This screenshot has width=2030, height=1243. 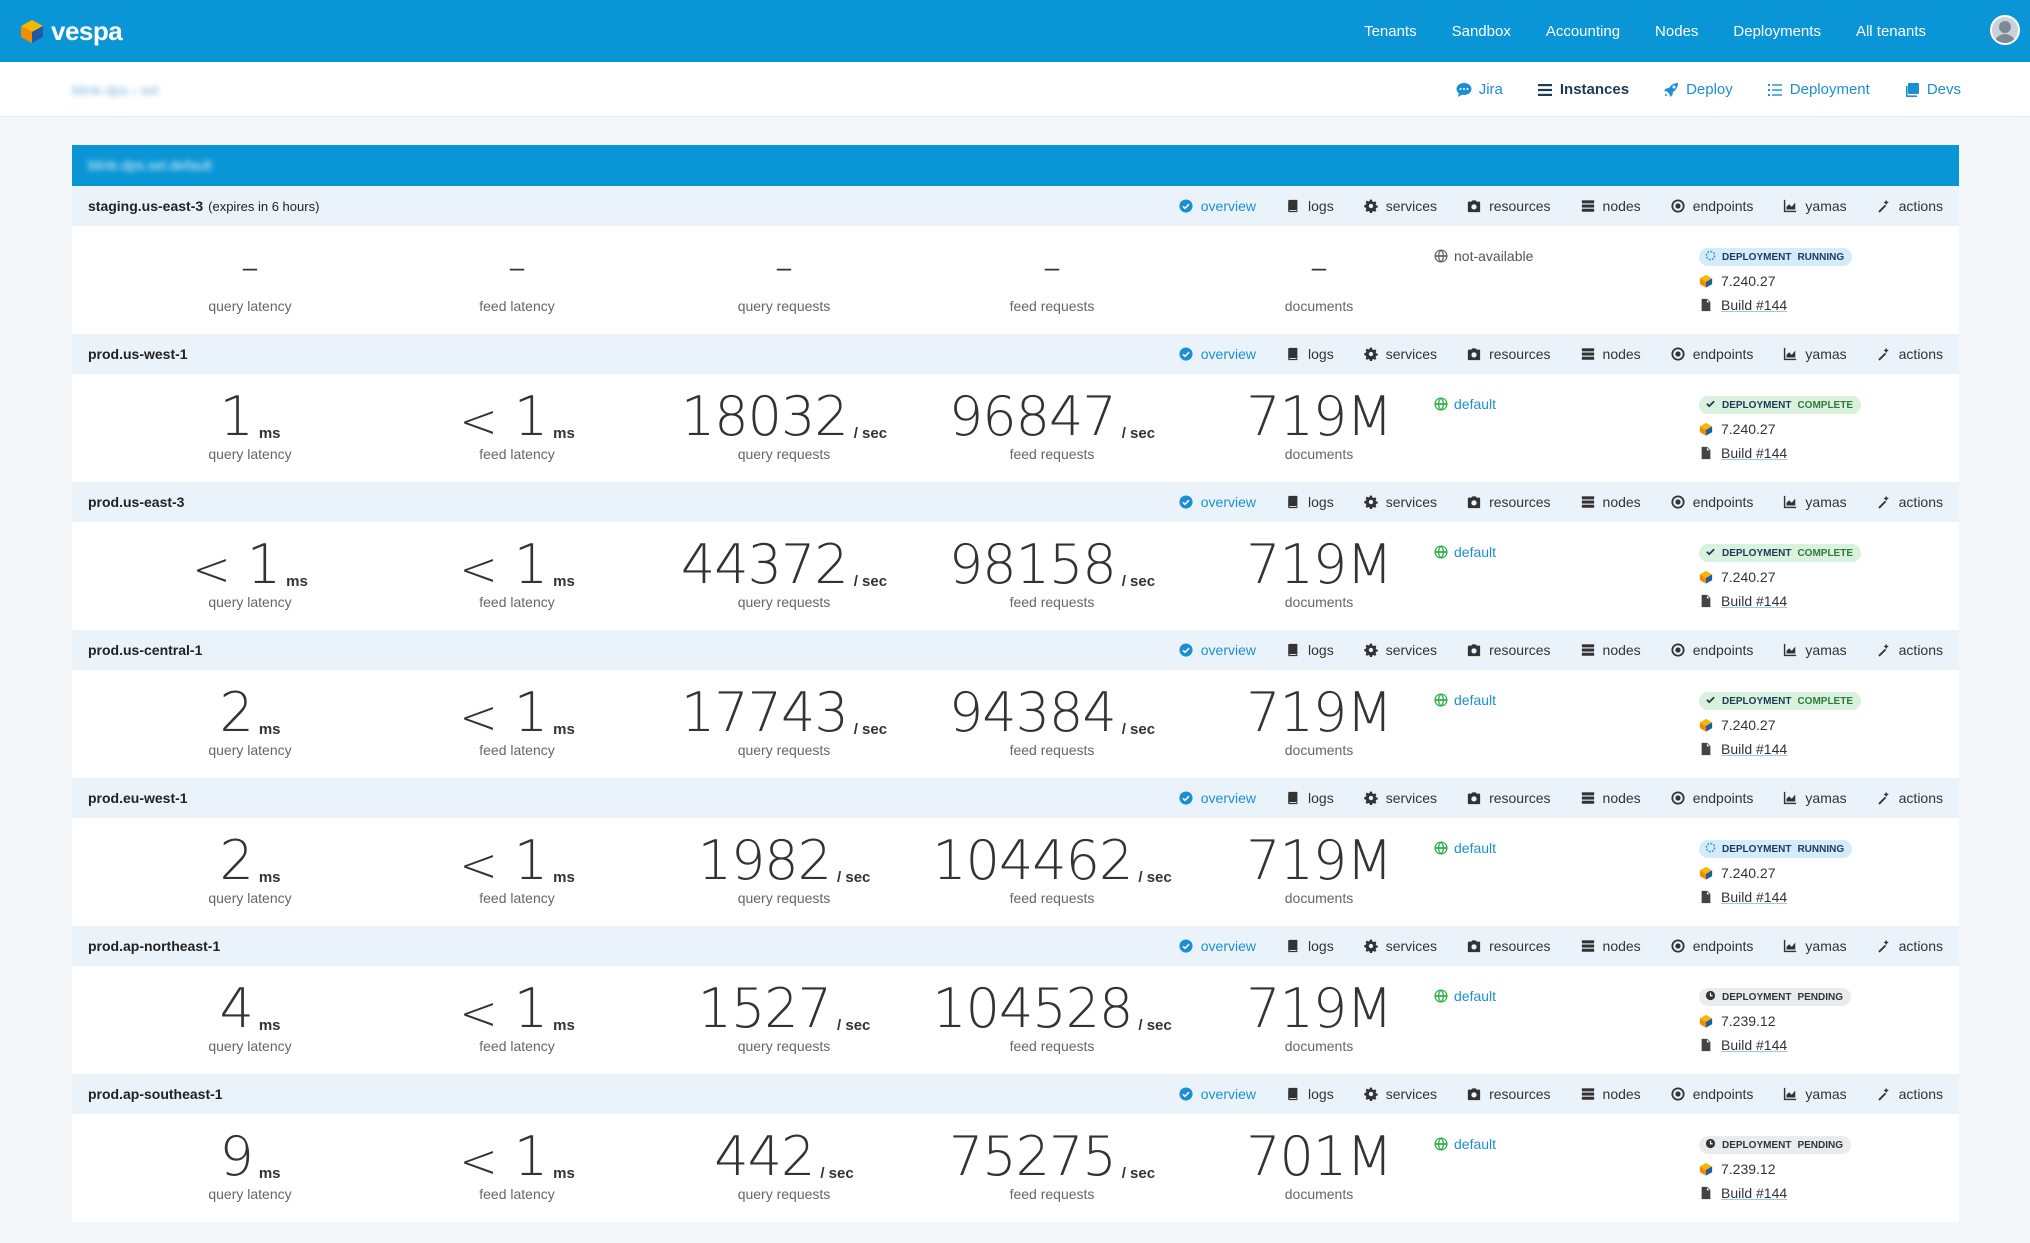 I want to click on topnav-all-tenants: All tenants, so click(x=1891, y=31).